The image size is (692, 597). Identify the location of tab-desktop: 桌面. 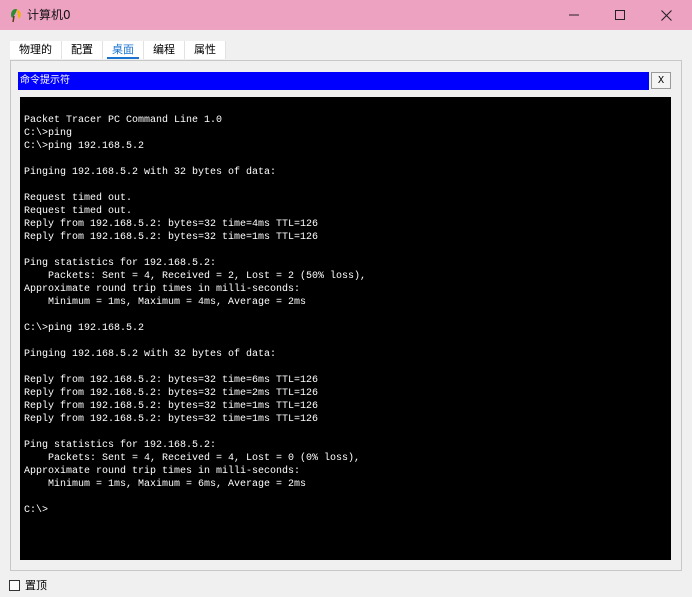
(123, 50).